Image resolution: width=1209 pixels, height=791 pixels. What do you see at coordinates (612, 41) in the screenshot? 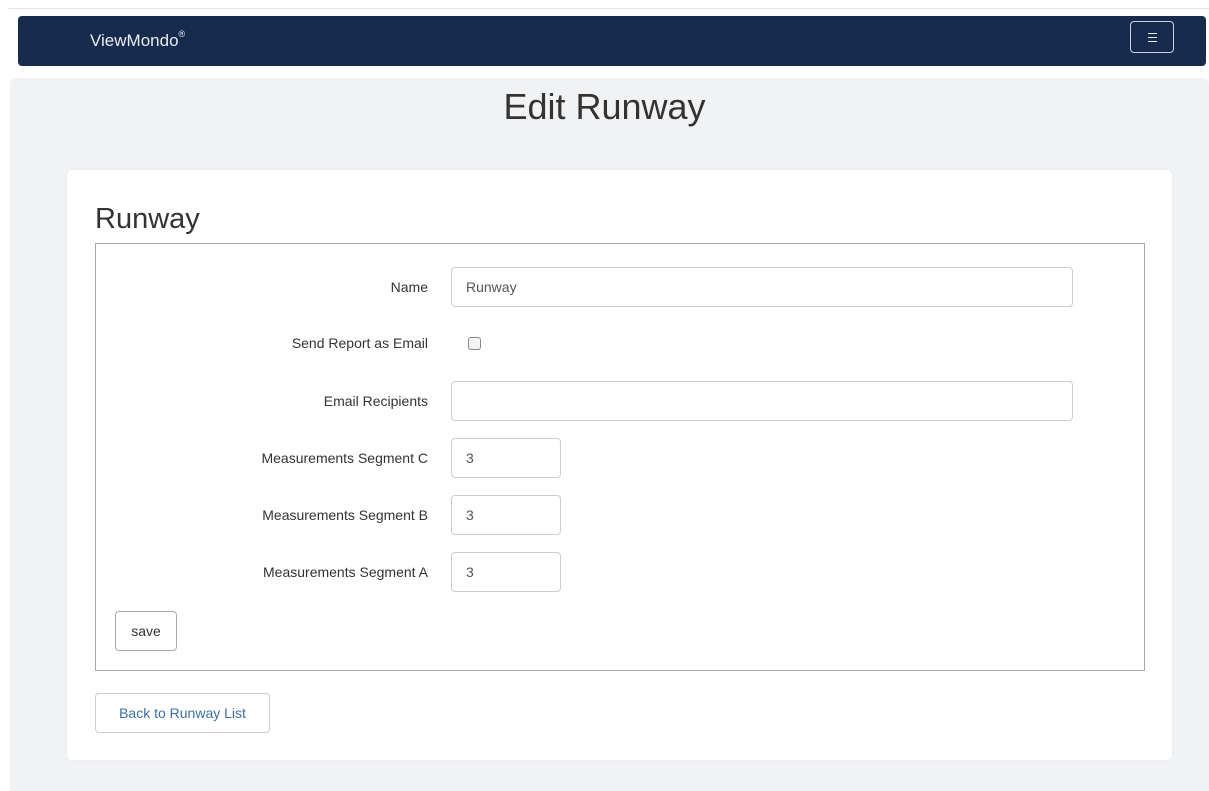
I see `top-navbar: ViewMondo®` at bounding box center [612, 41].